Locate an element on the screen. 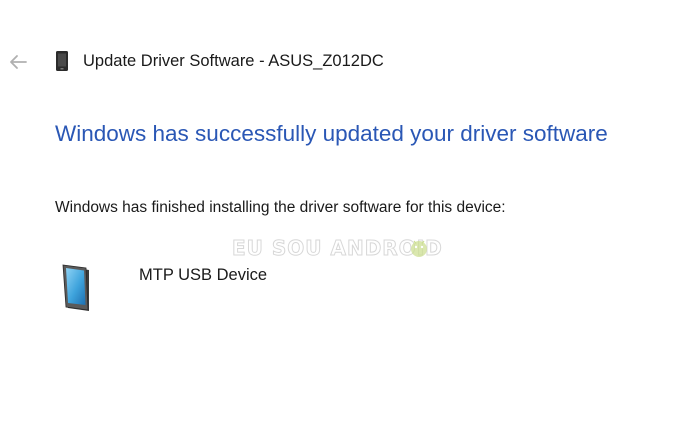  window-header: Update Driver Software - ASUS_Z012DC is located at coordinates (348, 62).